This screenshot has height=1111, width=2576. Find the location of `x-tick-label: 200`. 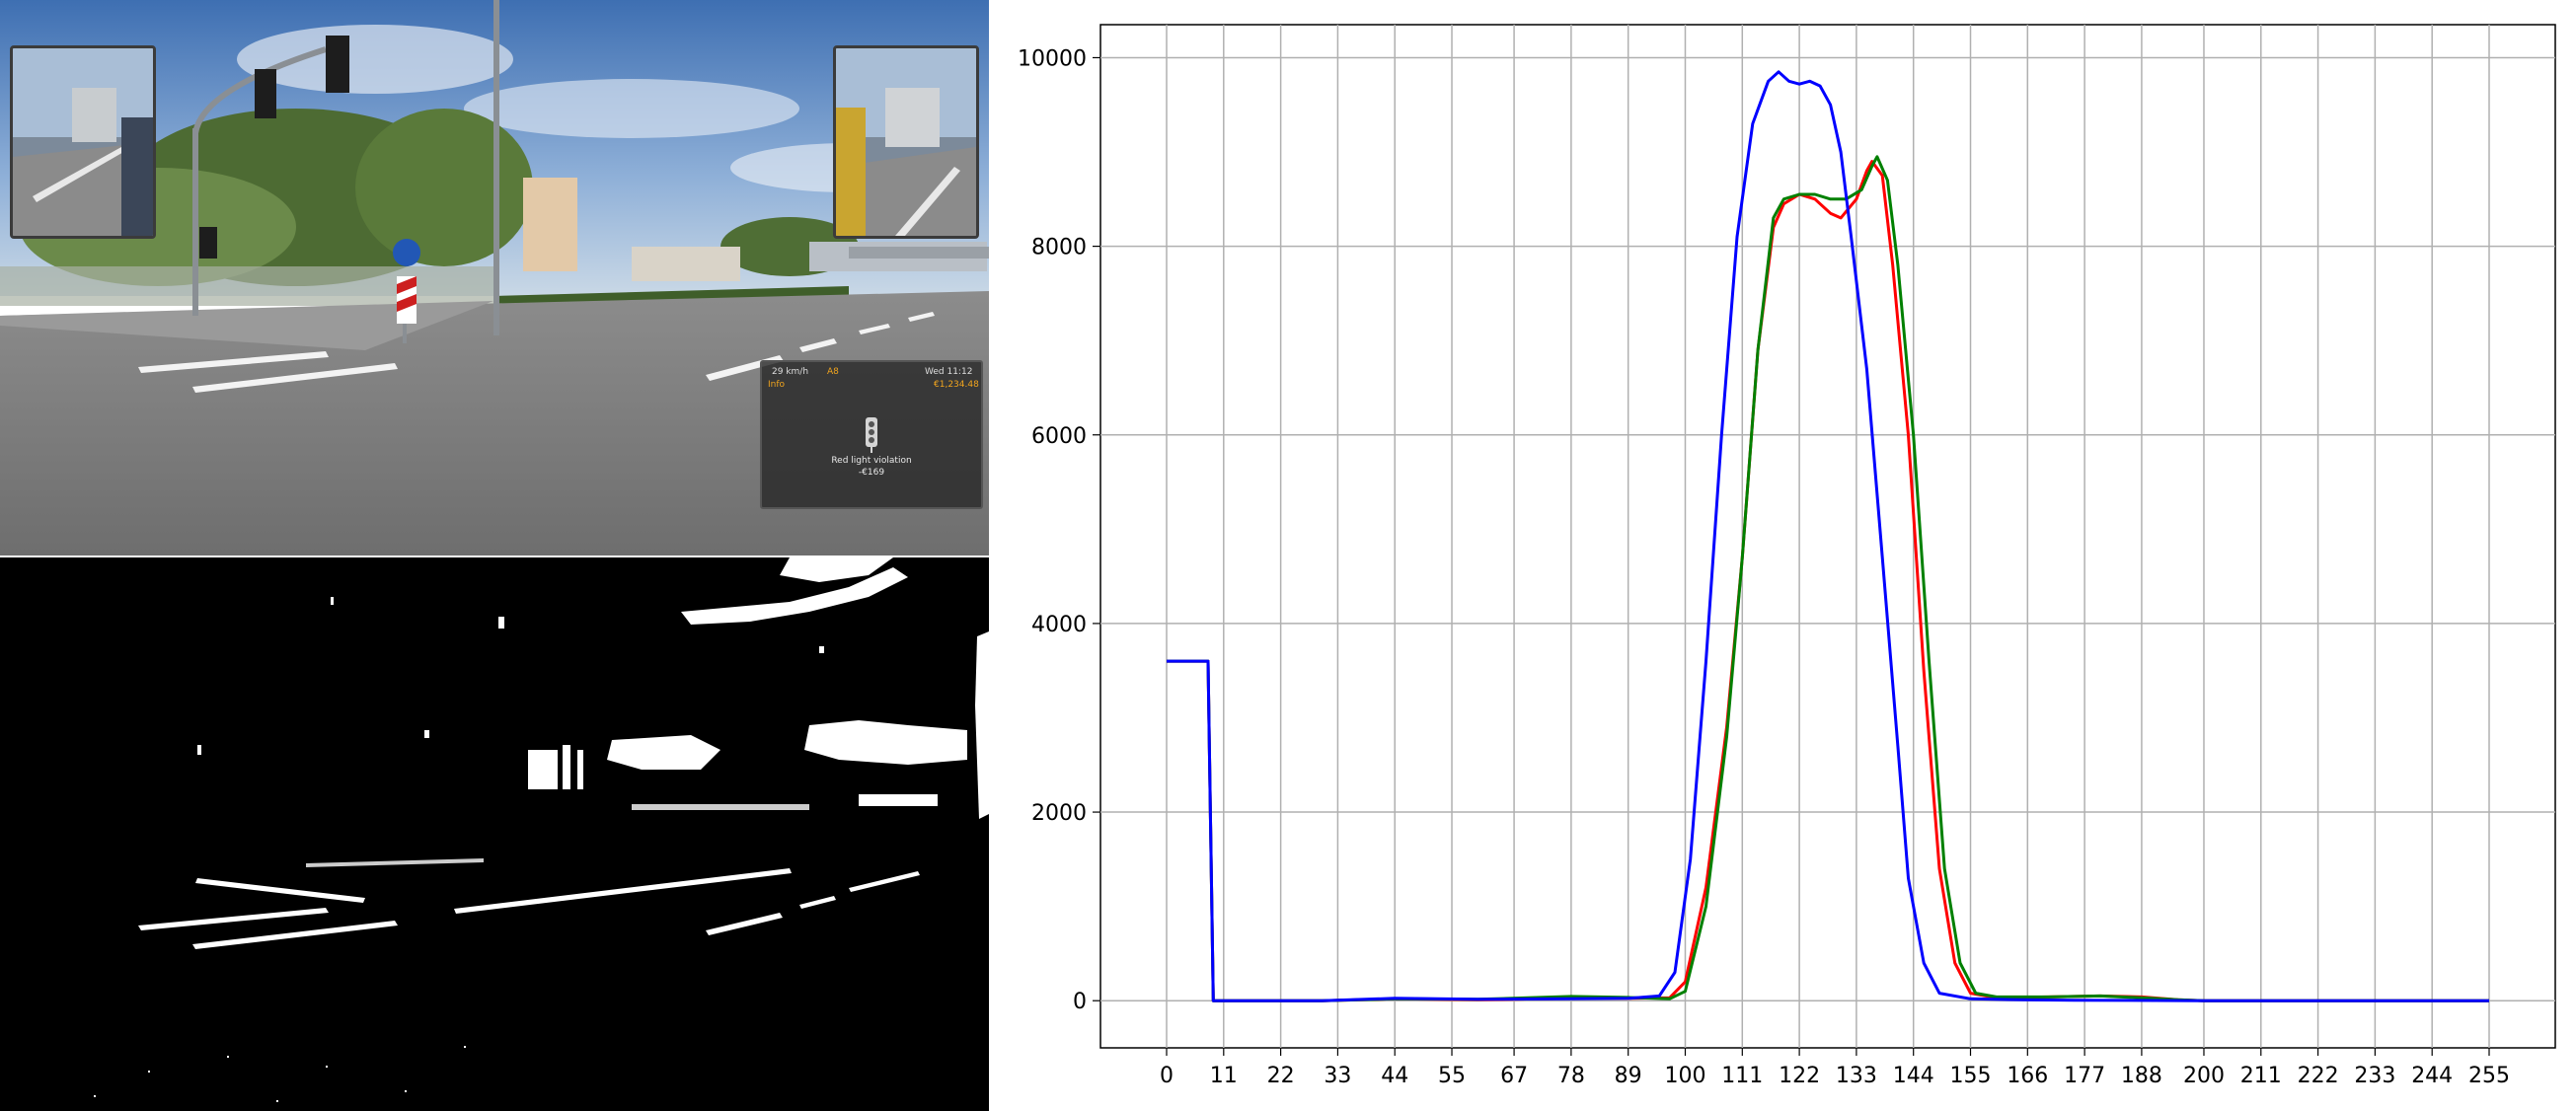

x-tick-label: 200 is located at coordinates (2204, 1076).